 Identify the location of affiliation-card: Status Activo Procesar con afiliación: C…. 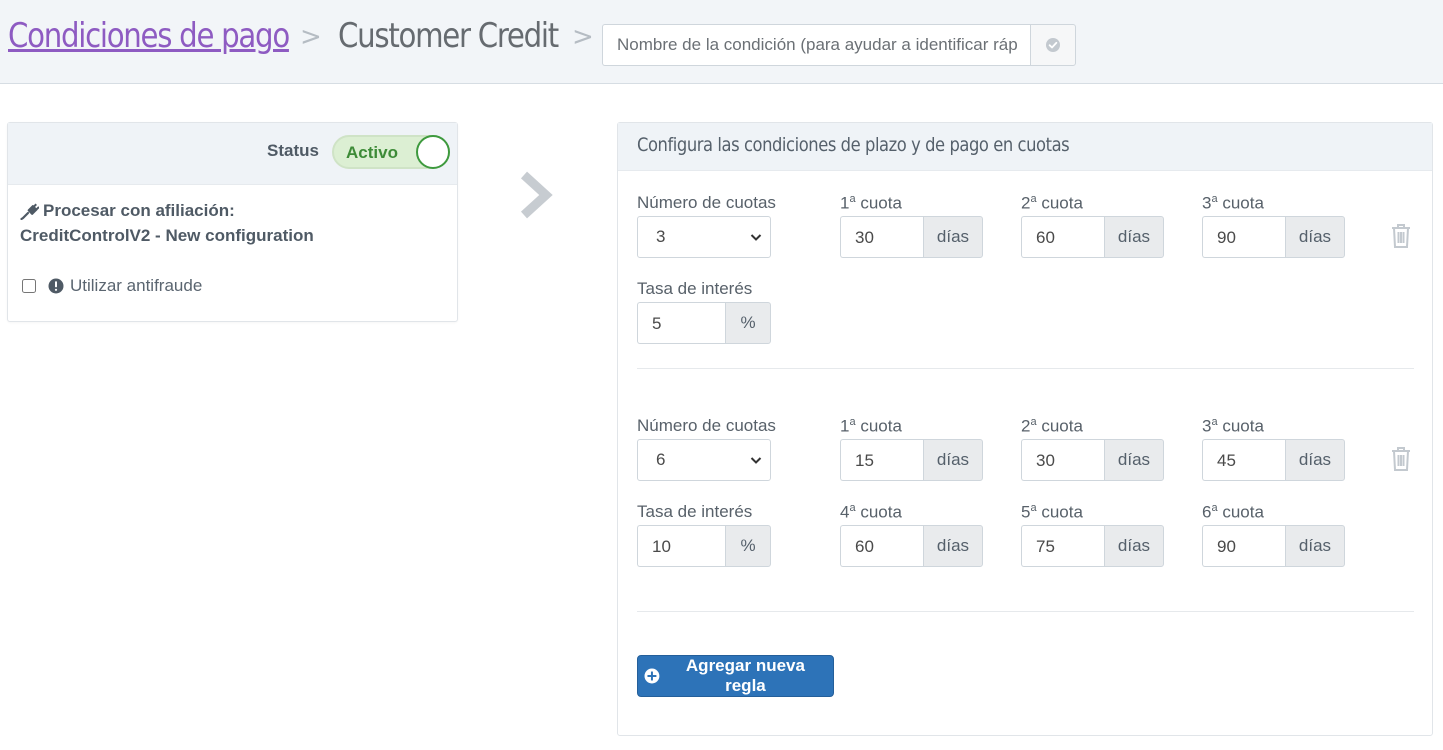
(232, 222).